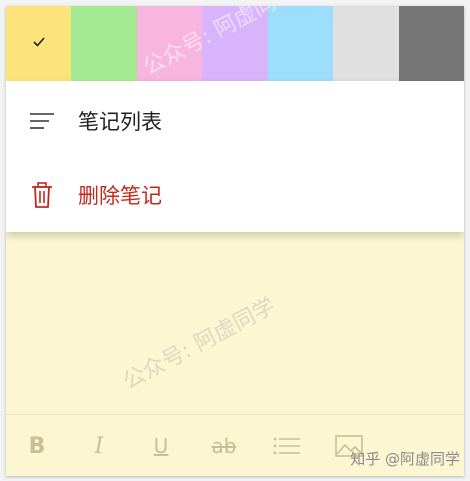  What do you see at coordinates (99, 446) in the screenshot?
I see `italic-button: I` at bounding box center [99, 446].